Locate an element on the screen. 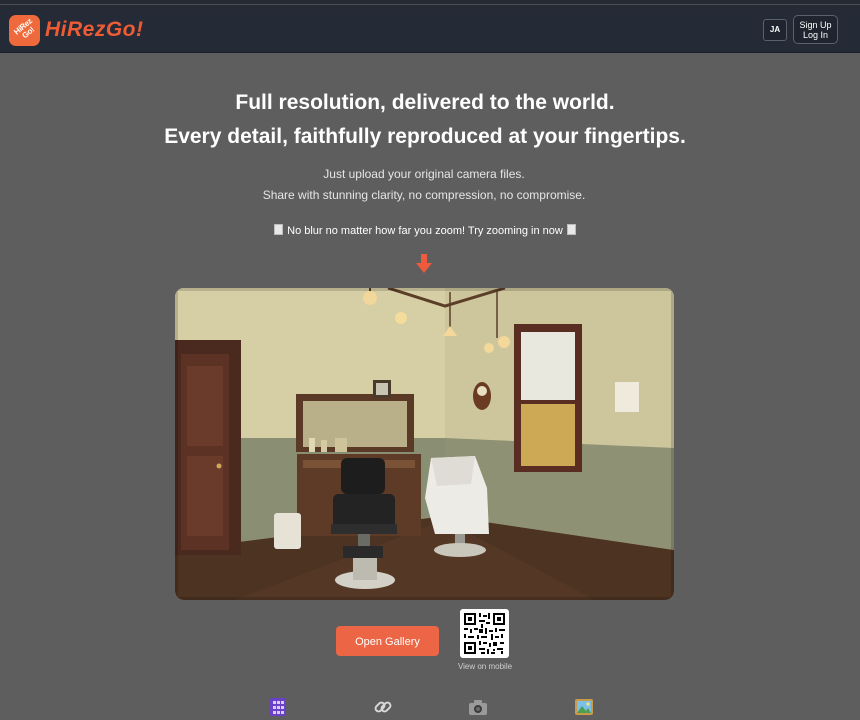  image-icon is located at coordinates (584, 707).